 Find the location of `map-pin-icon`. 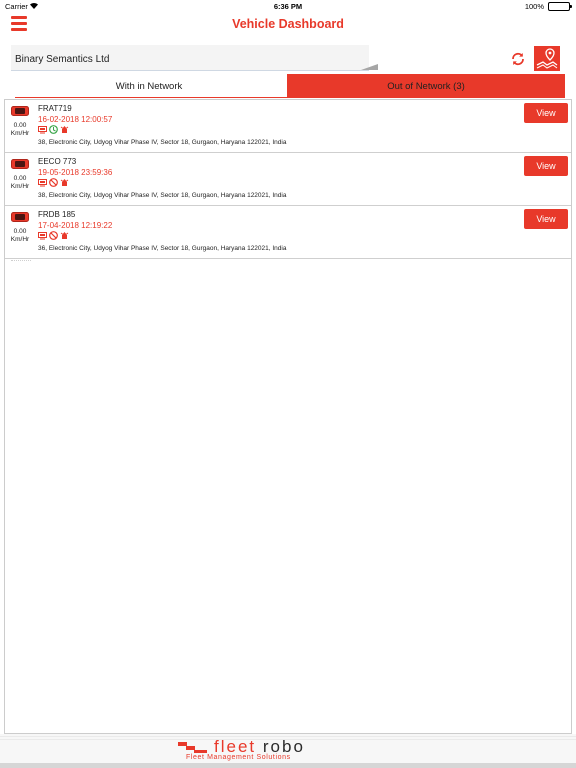

map-pin-icon is located at coordinates (547, 58).